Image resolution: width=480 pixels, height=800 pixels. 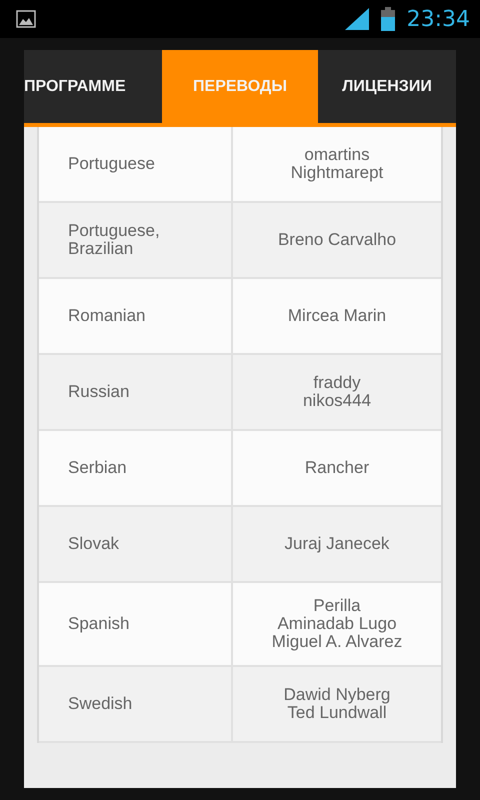 What do you see at coordinates (337, 704) in the screenshot?
I see `translators-cell-text: Dawid Nyberg Ted Lundwall` at bounding box center [337, 704].